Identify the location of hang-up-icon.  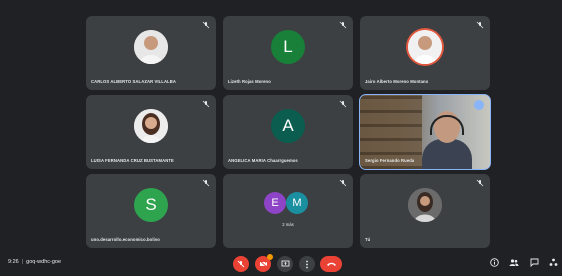
(331, 264).